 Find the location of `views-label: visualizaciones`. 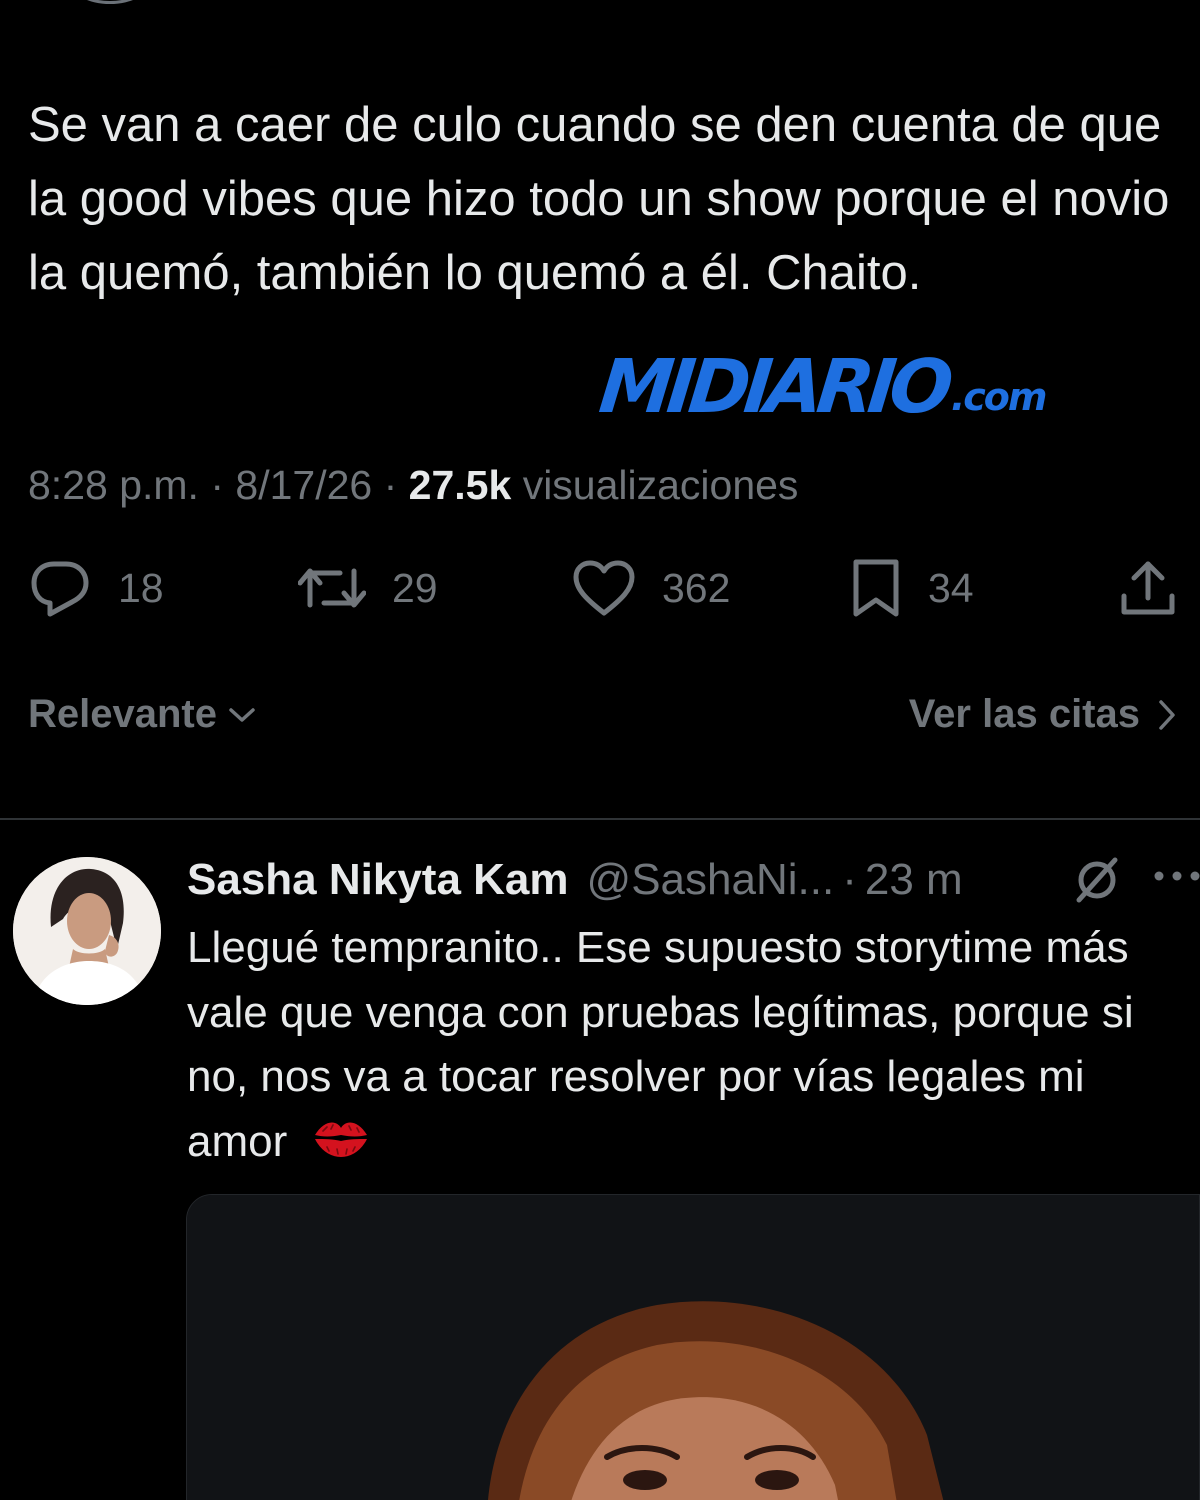

views-label: visualizaciones is located at coordinates (660, 485).